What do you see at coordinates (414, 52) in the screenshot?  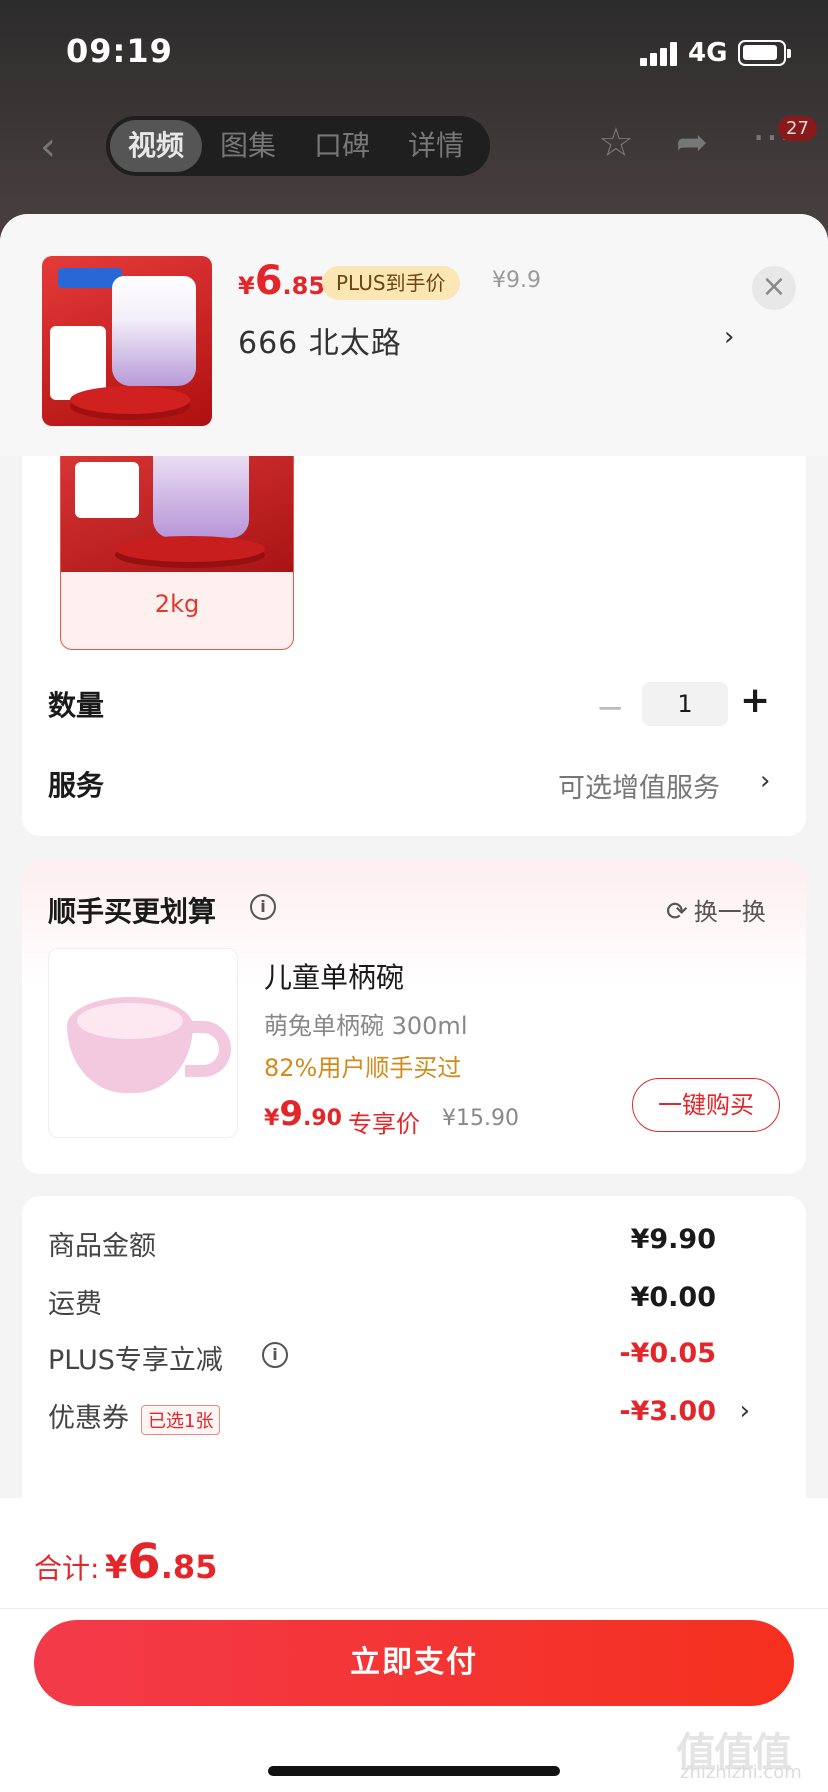 I see `status-bar: 09:19 4G` at bounding box center [414, 52].